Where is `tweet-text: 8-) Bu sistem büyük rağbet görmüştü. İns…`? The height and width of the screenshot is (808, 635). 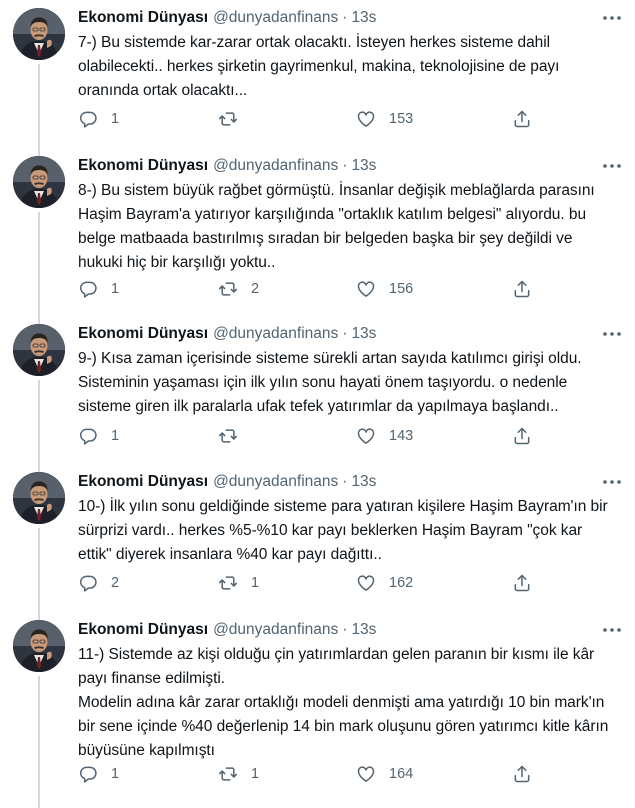
tweet-text: 8-) Bu sistem büyük rağbet görmüştü. İns… is located at coordinates (336, 226).